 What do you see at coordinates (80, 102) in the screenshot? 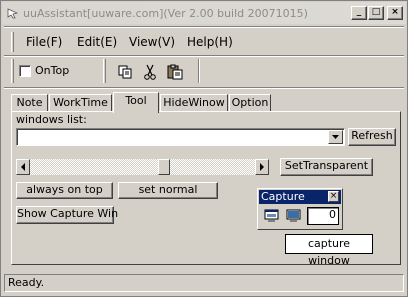
I see `tab-worktime: WorkTime` at bounding box center [80, 102].